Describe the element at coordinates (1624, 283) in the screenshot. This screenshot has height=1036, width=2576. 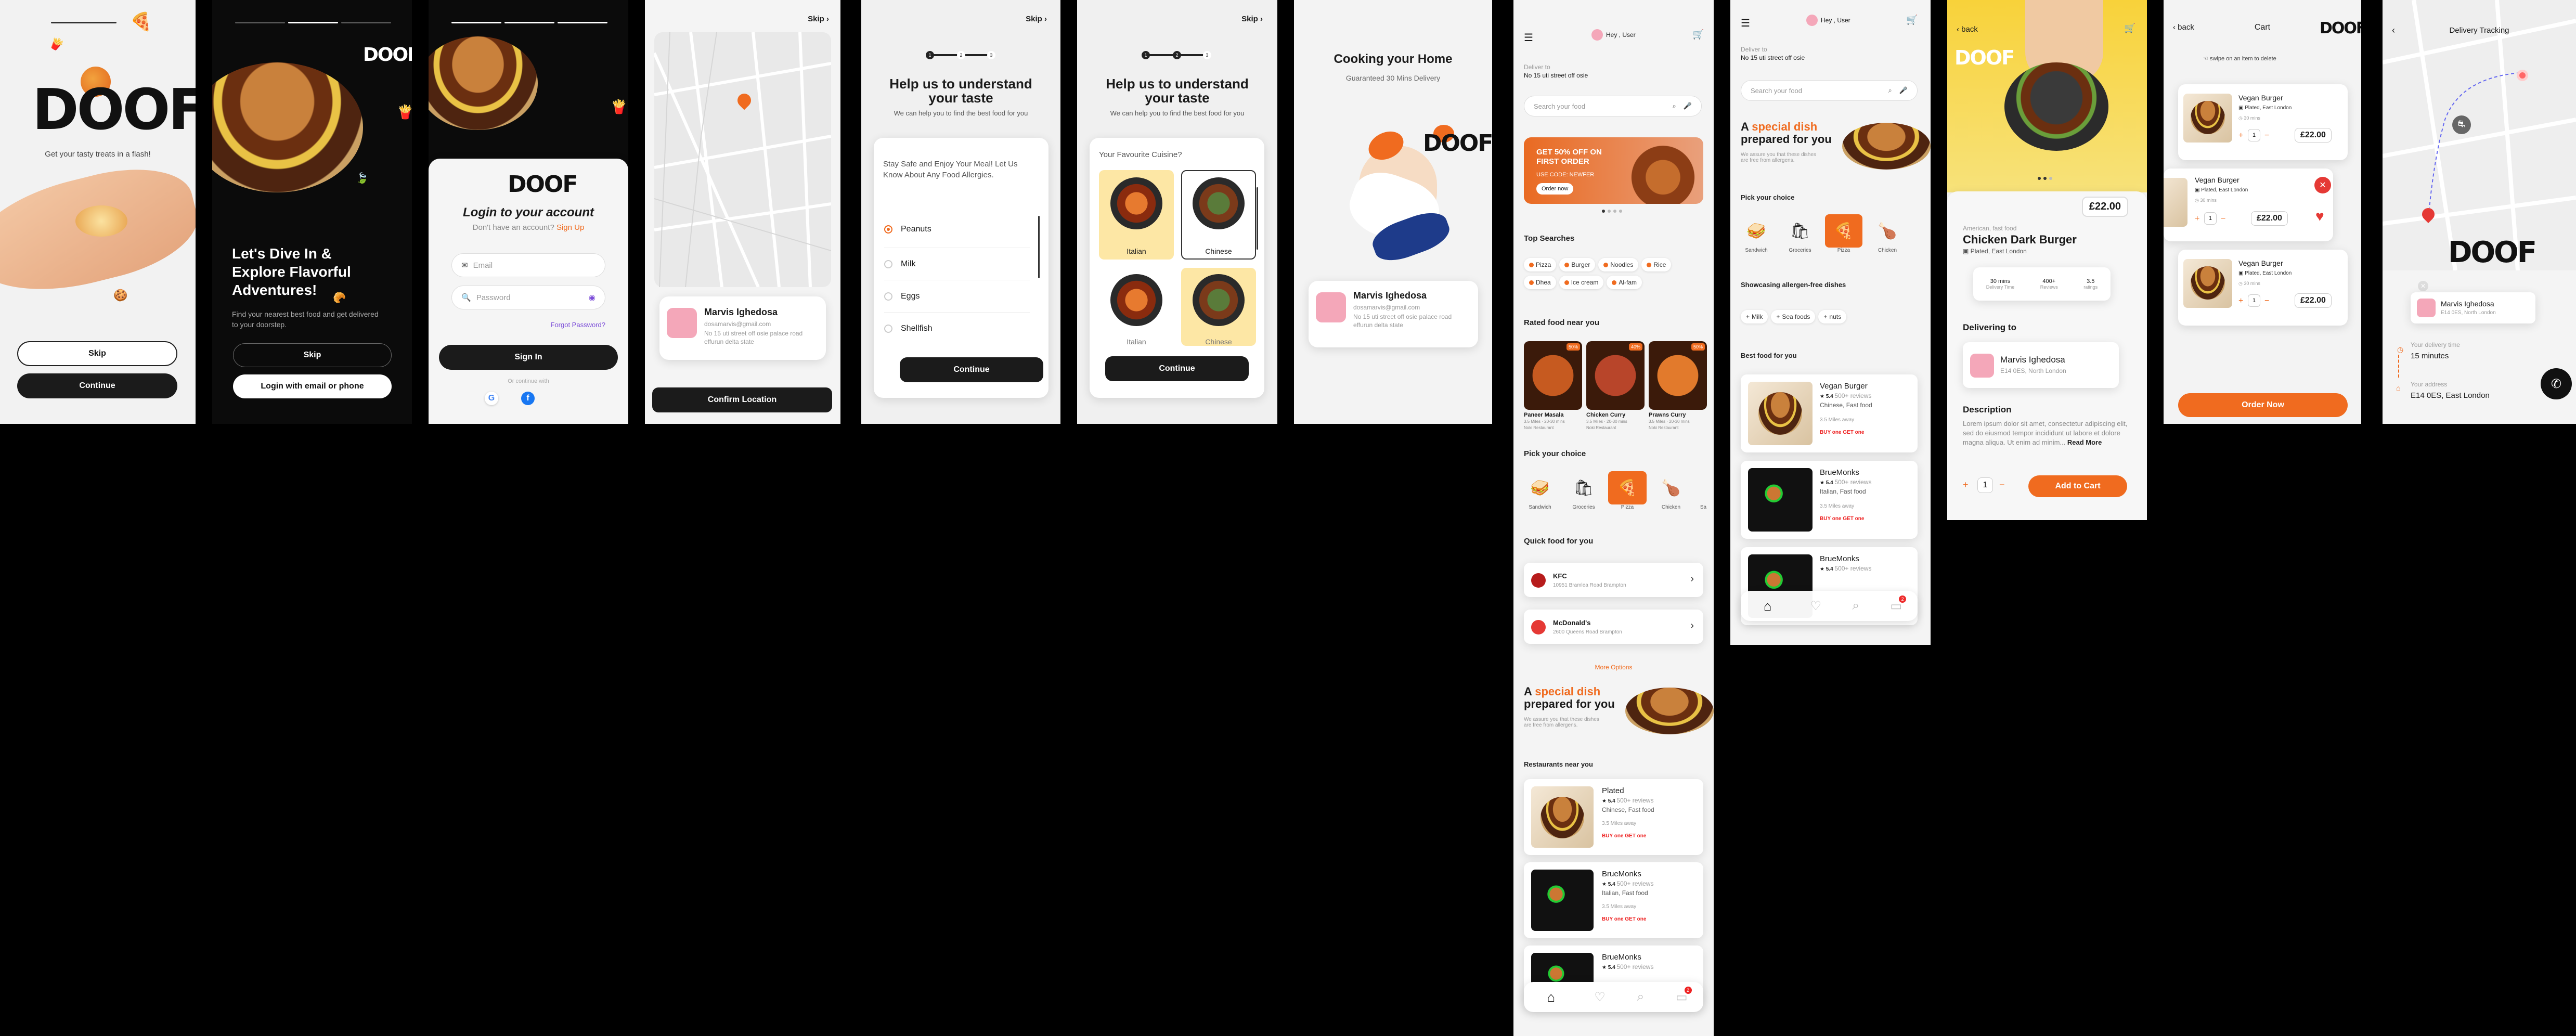
I see `chip-al-fam: Al-fam` at that location.